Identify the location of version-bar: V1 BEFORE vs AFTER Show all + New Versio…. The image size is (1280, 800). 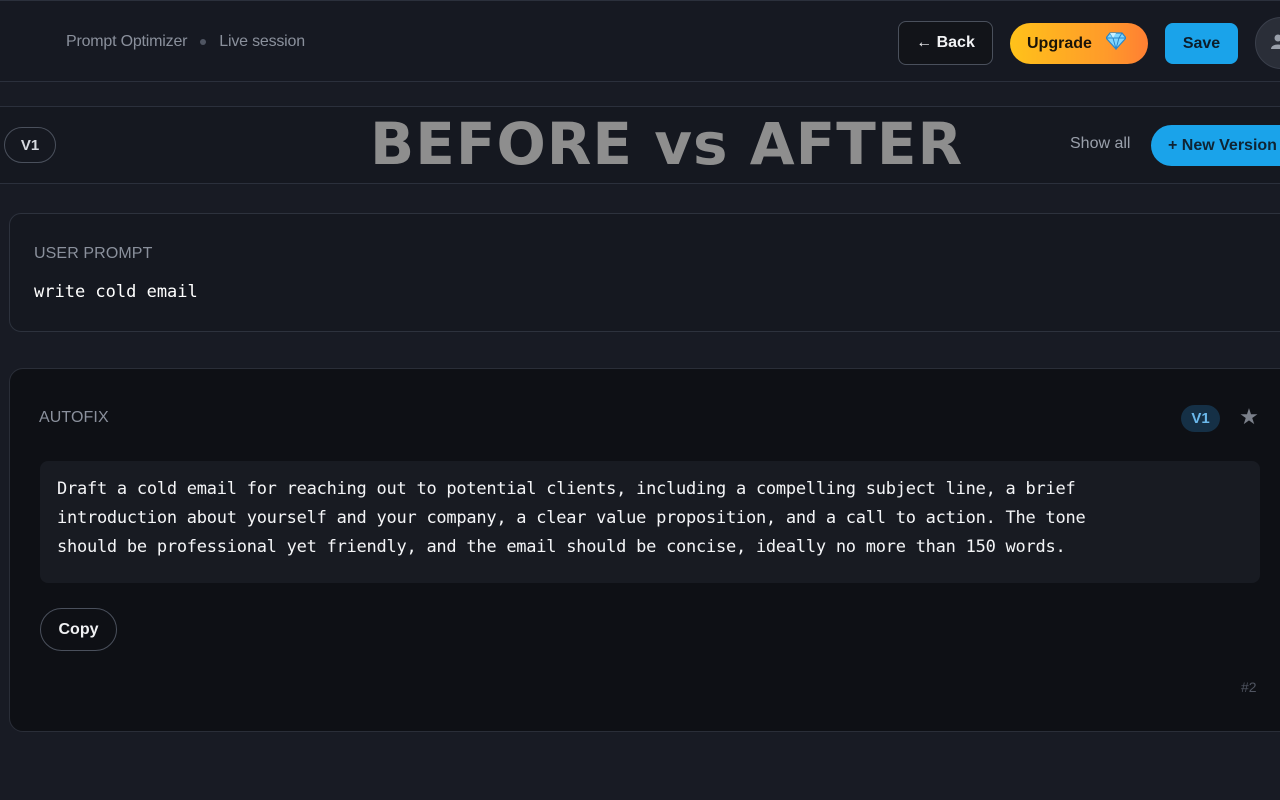
(640, 145).